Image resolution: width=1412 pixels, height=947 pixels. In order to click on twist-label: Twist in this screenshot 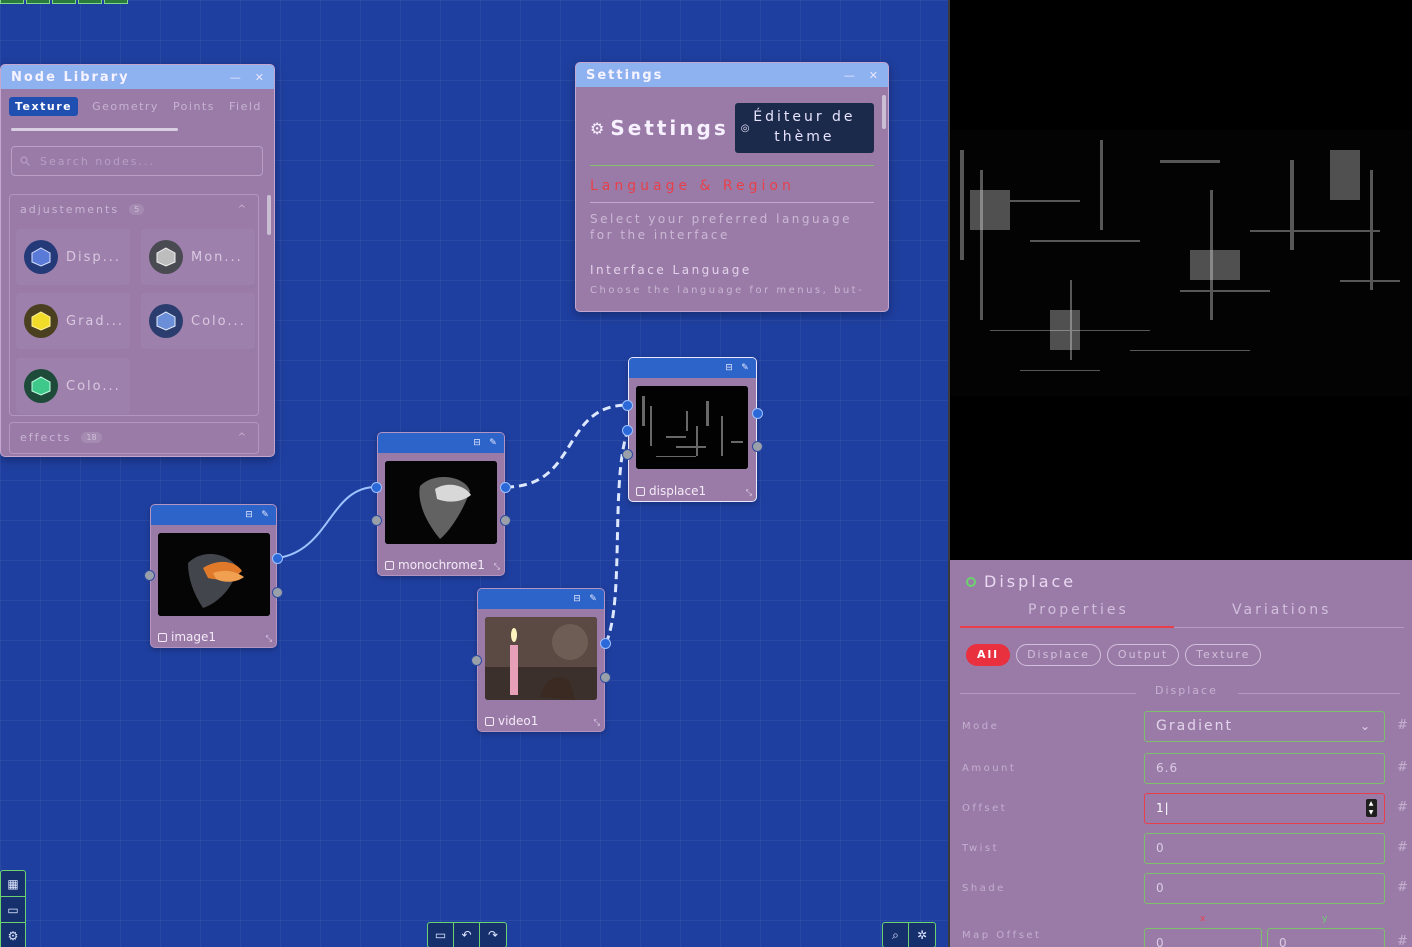, I will do `click(981, 848)`.